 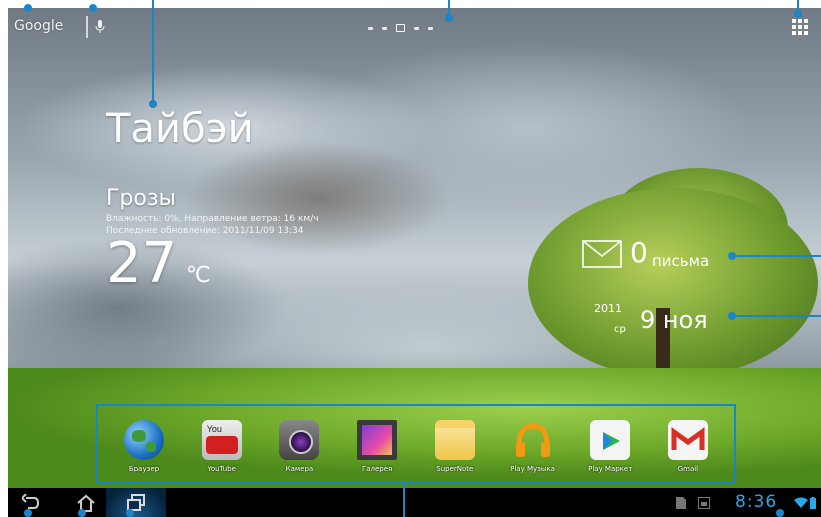 I want to click on callout-dot-home, so click(x=82, y=513).